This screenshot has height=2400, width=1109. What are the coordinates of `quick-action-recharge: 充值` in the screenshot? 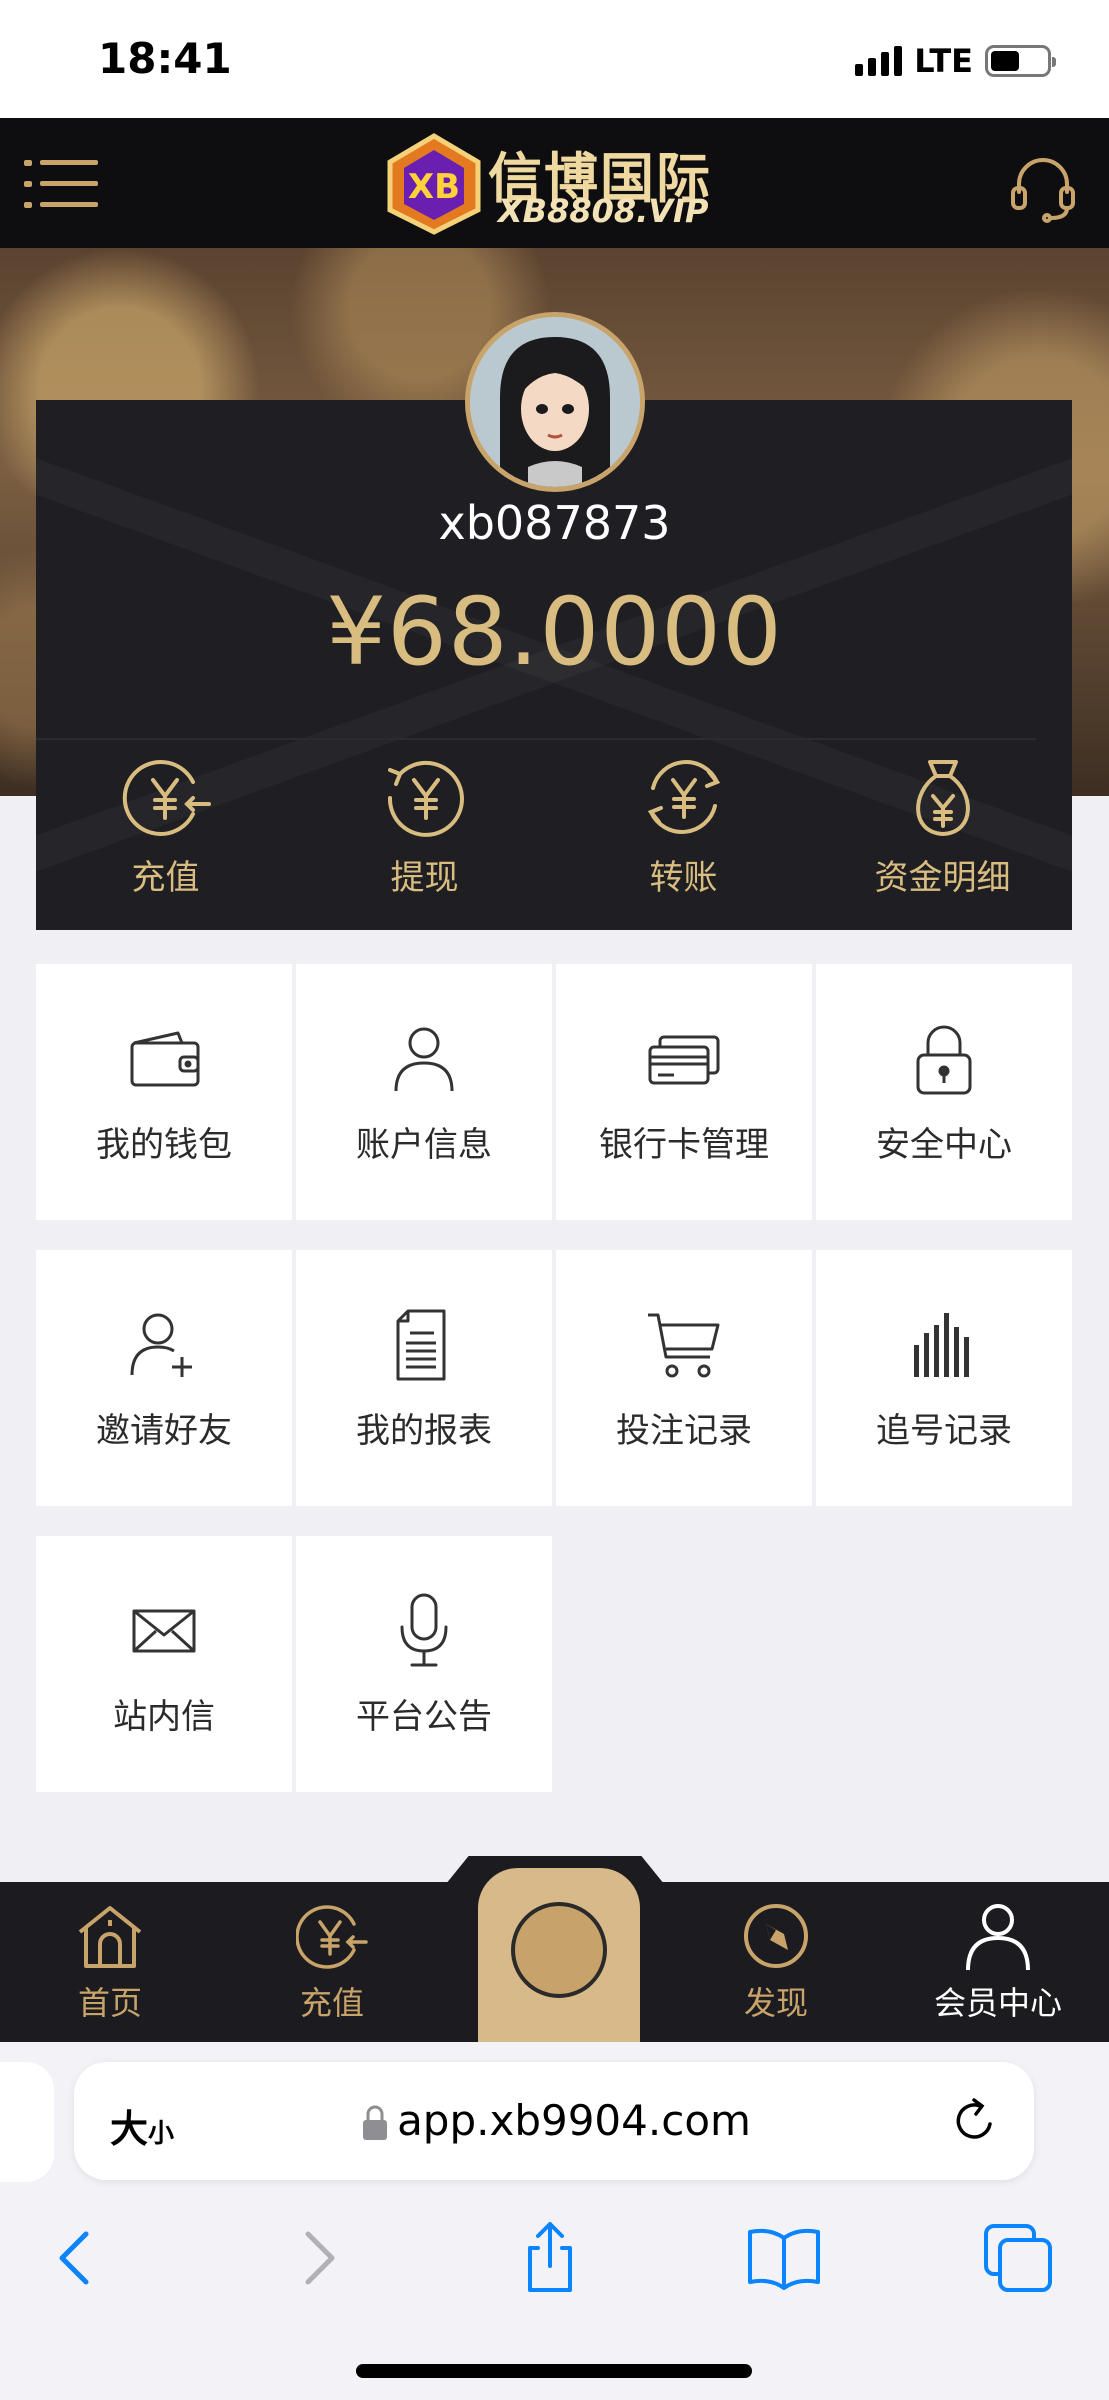 It's located at (165, 832).